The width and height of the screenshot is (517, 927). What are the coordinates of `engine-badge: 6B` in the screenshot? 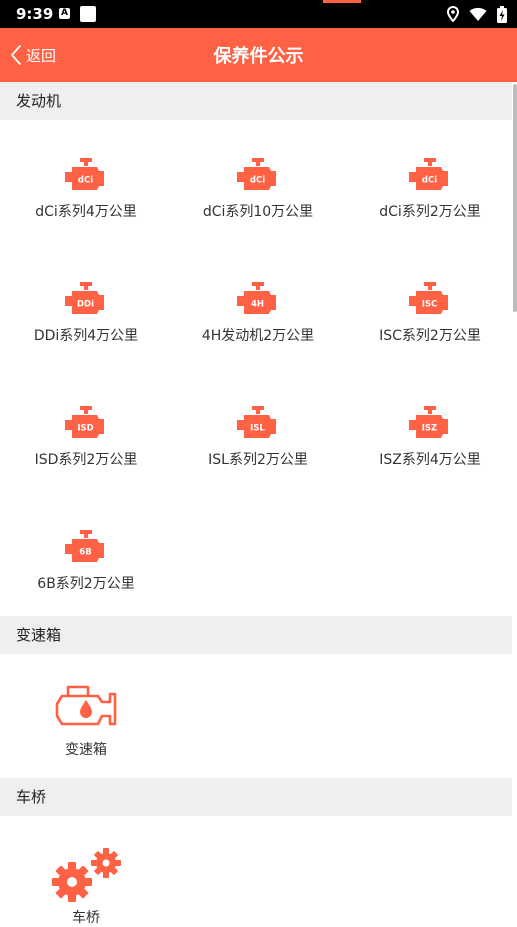 It's located at (85, 553).